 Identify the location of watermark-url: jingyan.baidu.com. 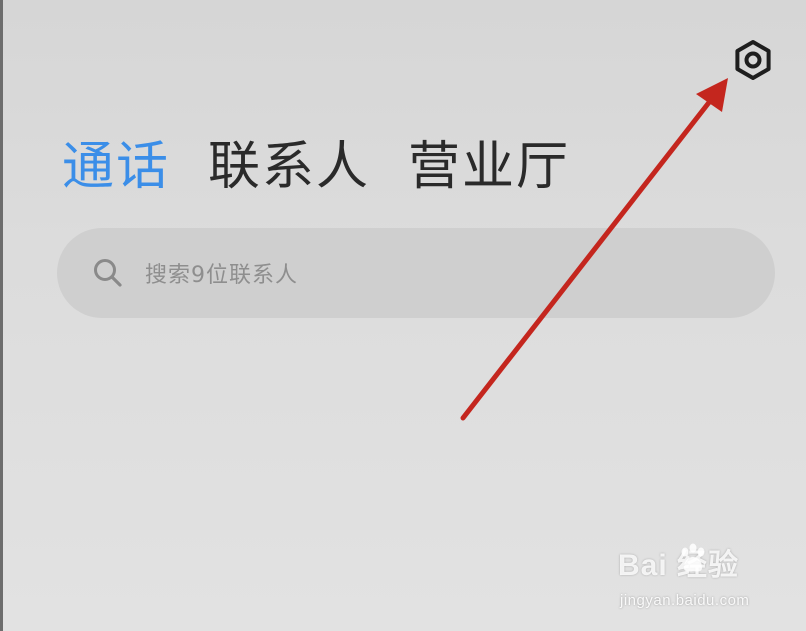
(685, 600).